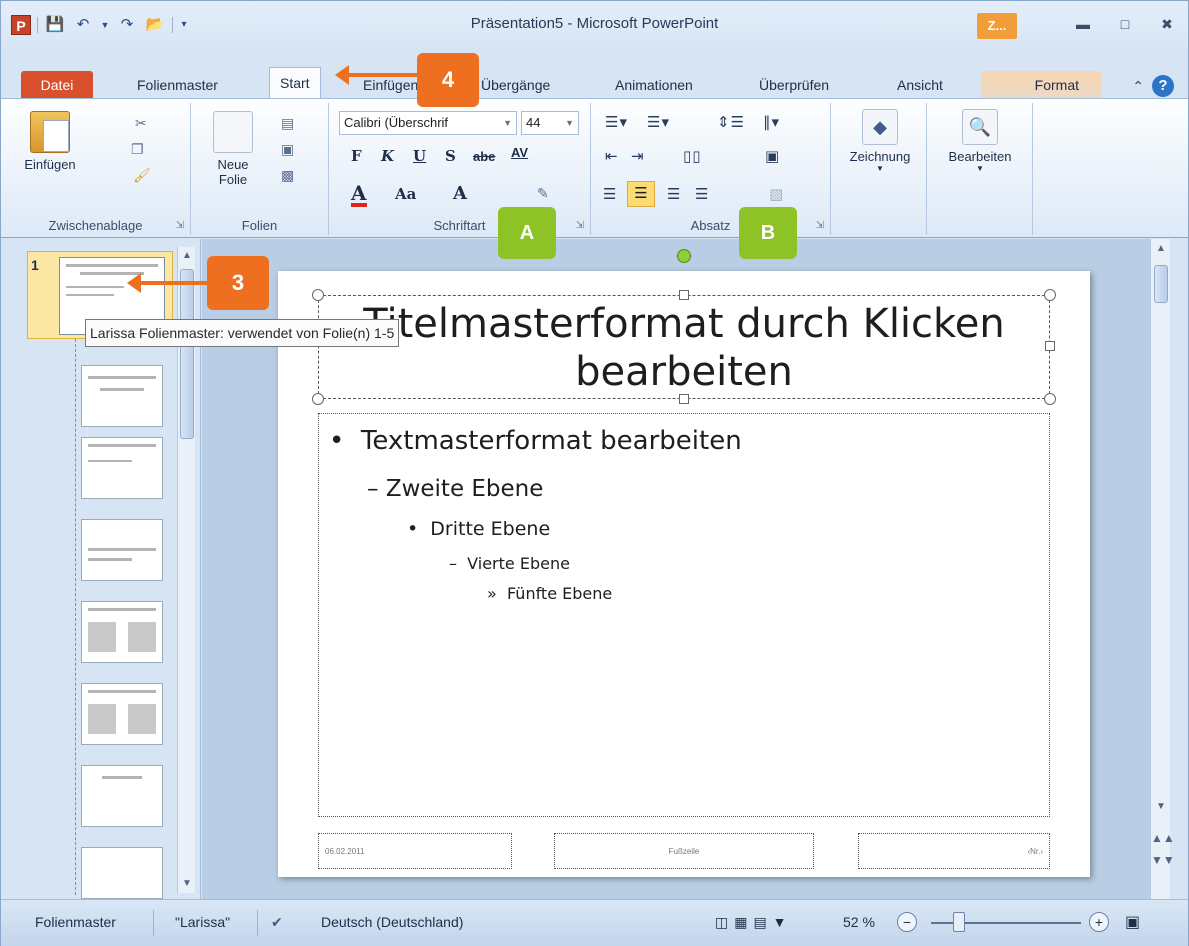 Image resolution: width=1189 pixels, height=946 pixels. What do you see at coordinates (1083, 24) in the screenshot?
I see `minimize-icon: ▬` at bounding box center [1083, 24].